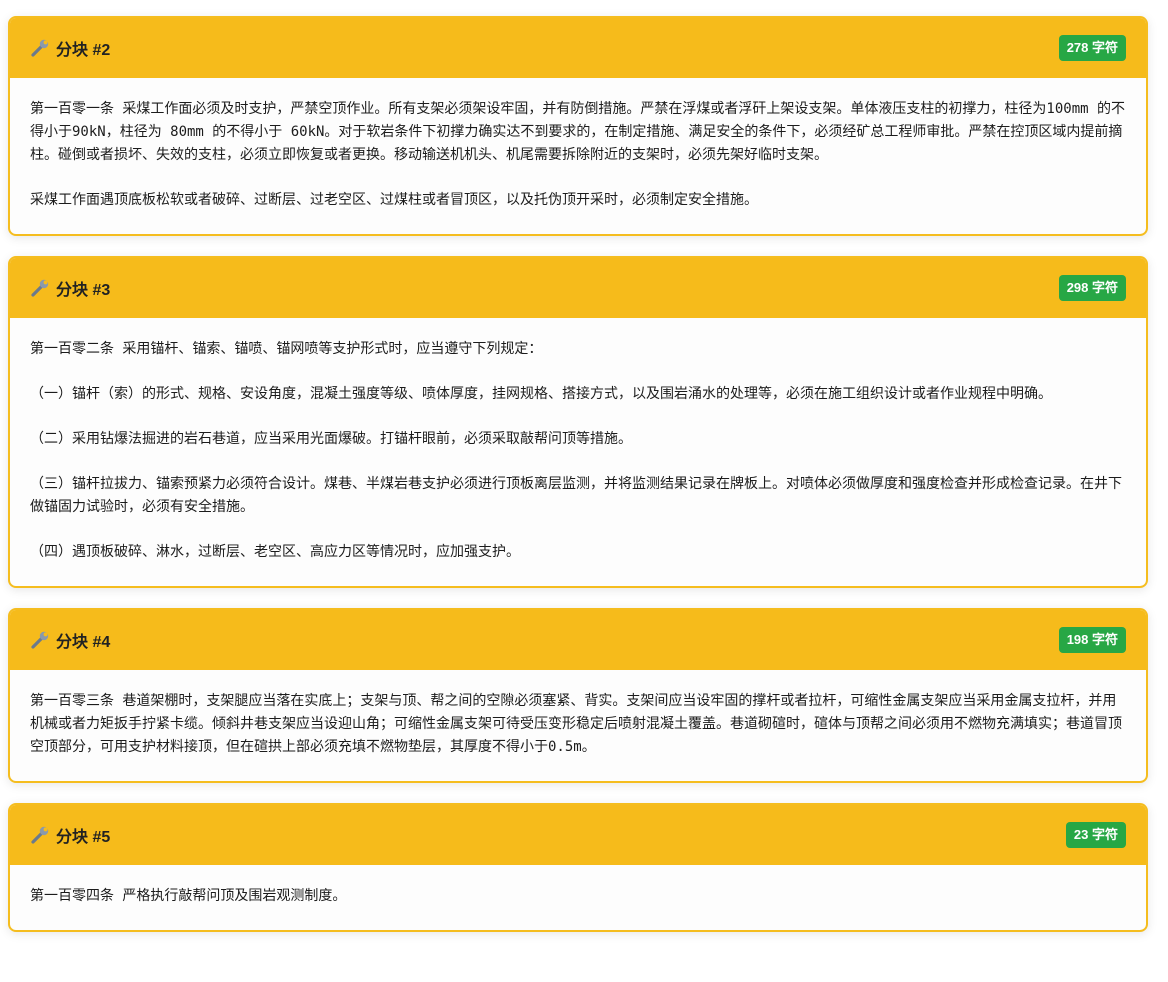 This screenshot has height=982, width=1168. Describe the element at coordinates (578, 897) in the screenshot. I see `chunk-body: 第一百零四条 严格执行敲帮问顶及围岩观测制度。` at that location.